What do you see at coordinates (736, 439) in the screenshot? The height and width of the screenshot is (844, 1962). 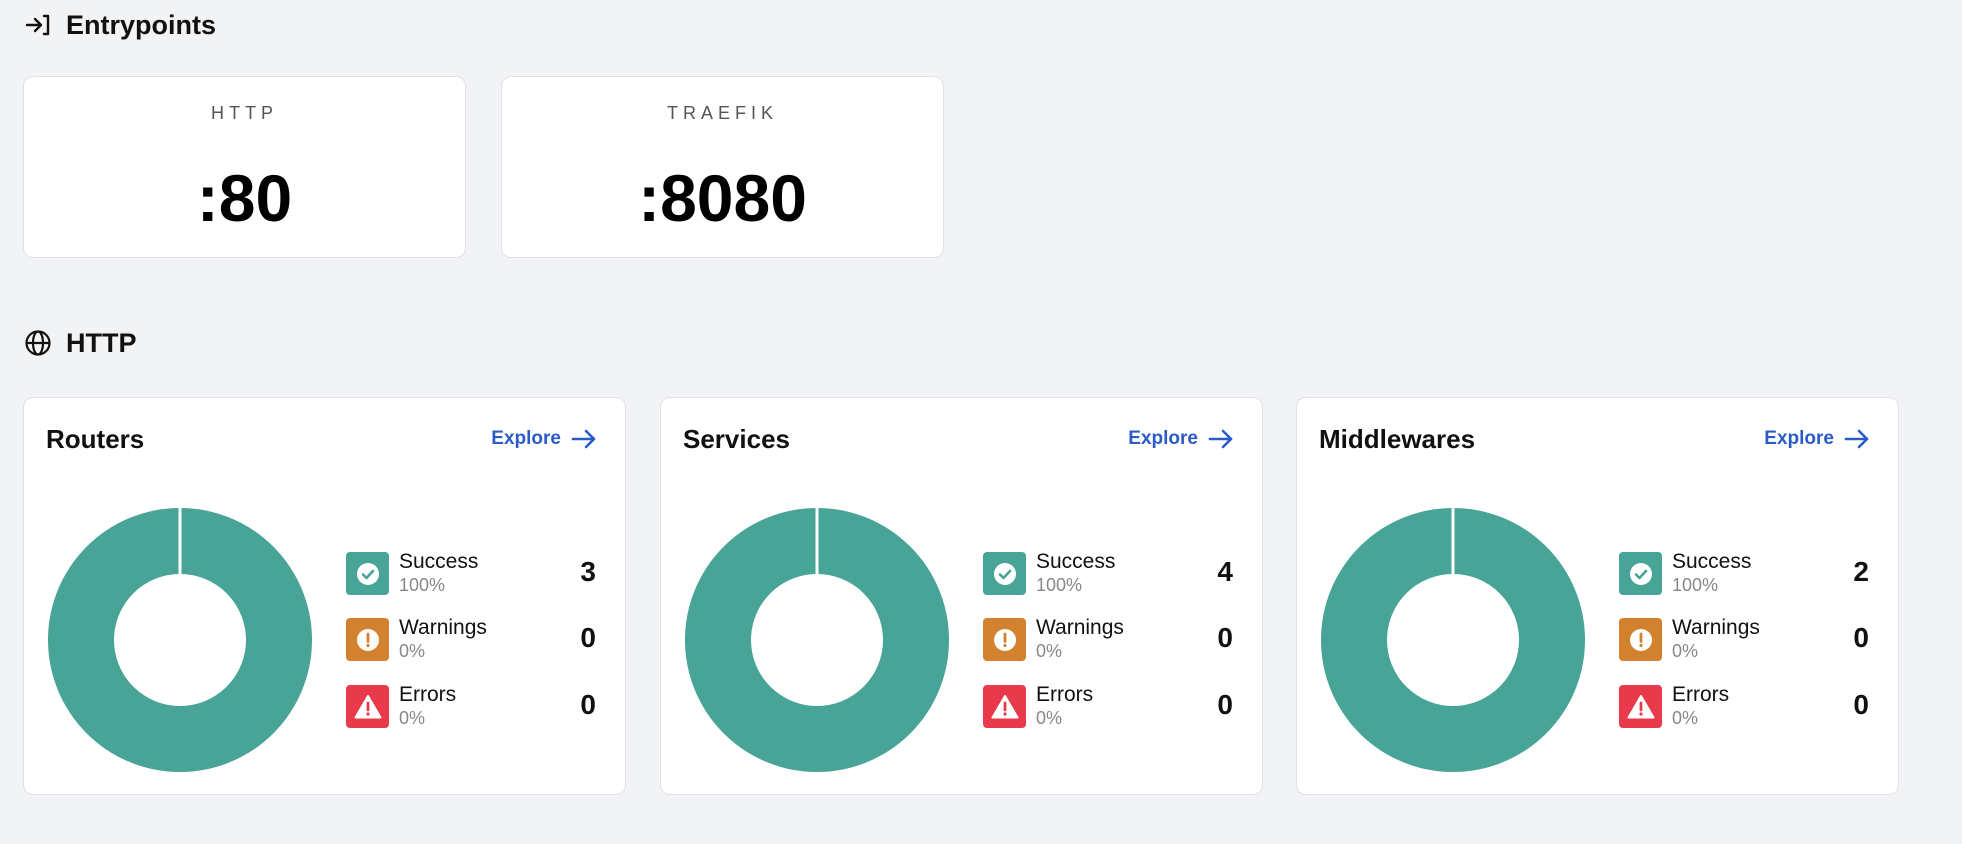 I see `card-title: Services` at bounding box center [736, 439].